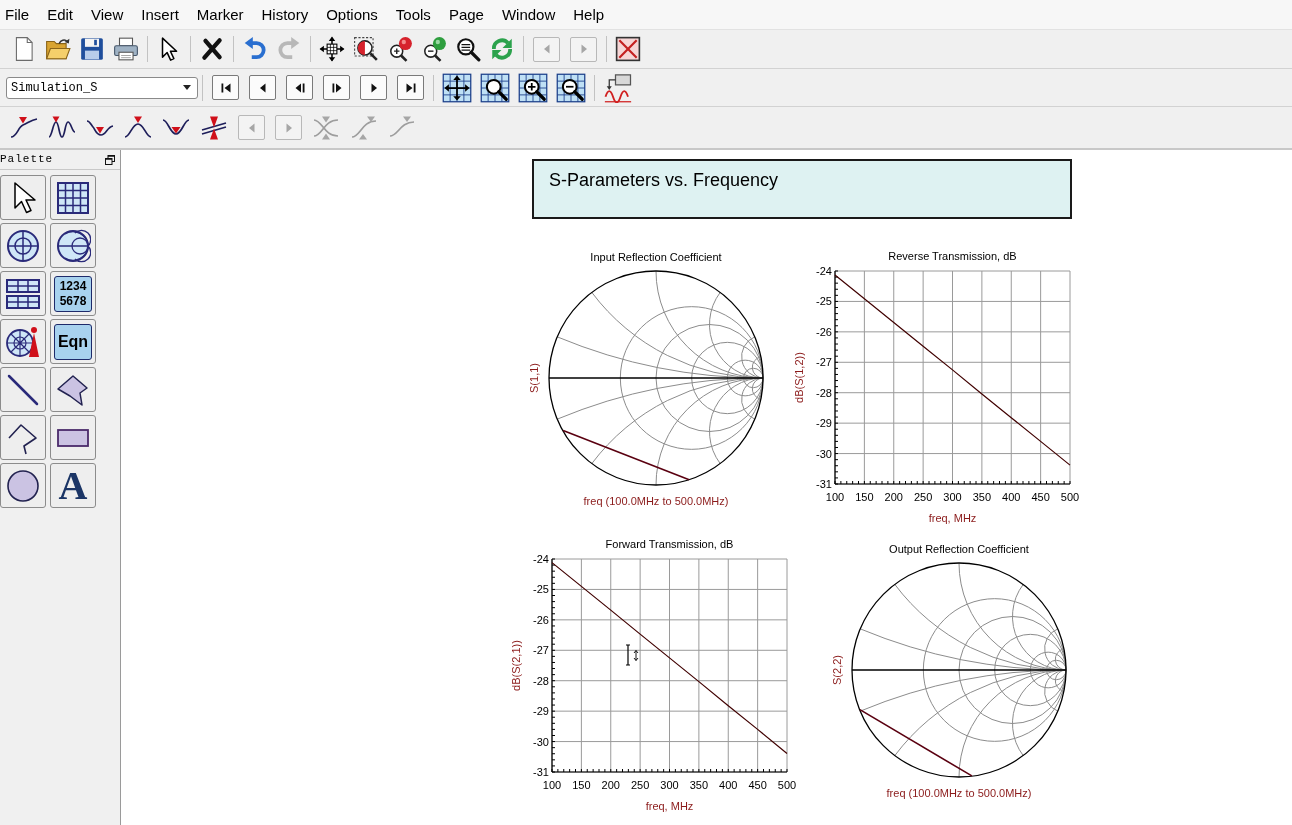  What do you see at coordinates (160, 14) in the screenshot?
I see `menu-item: Insert` at bounding box center [160, 14].